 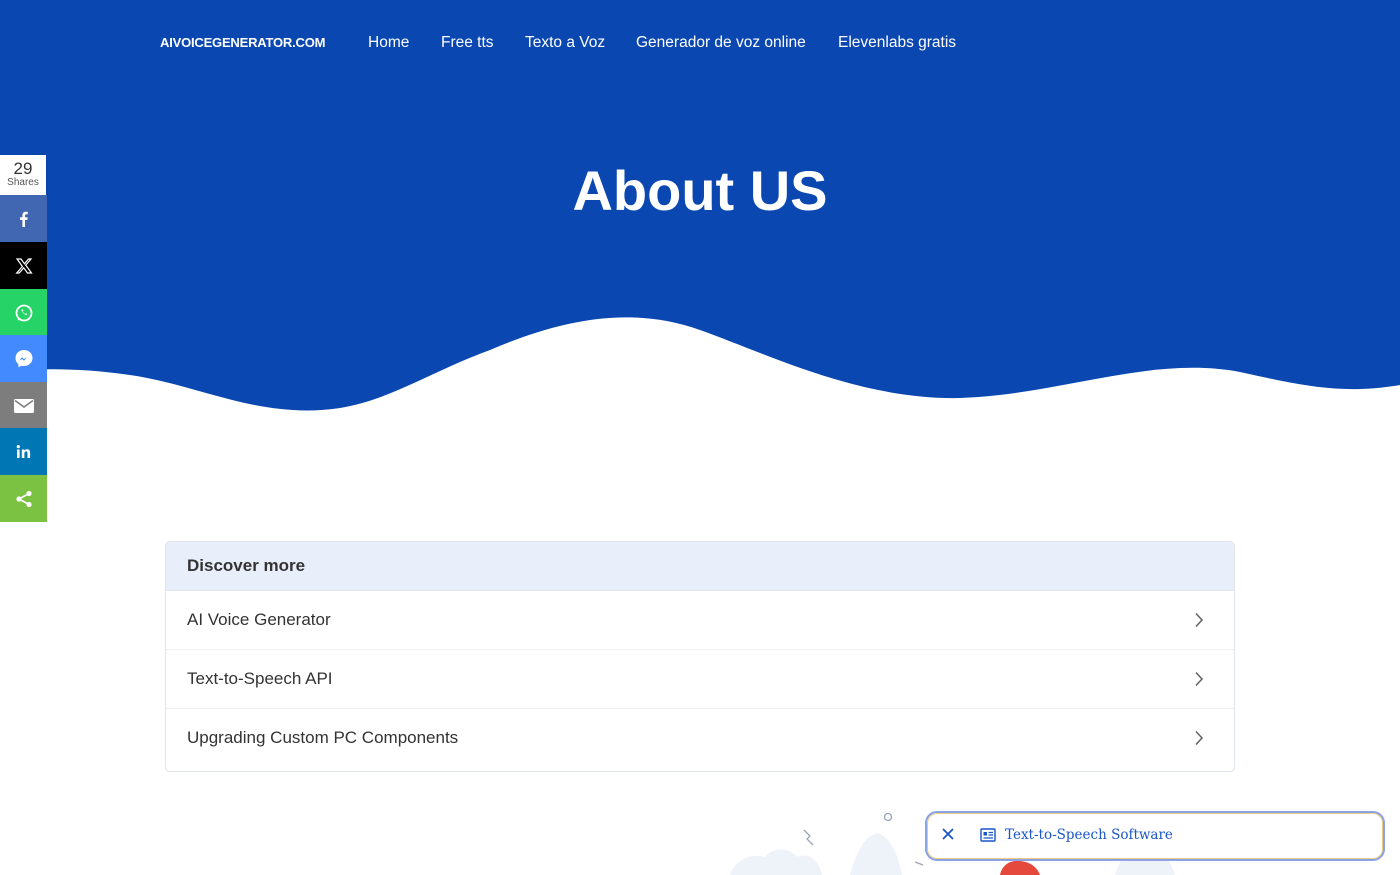 I want to click on discover-item-tts-api: Text-to-Speech API, so click(x=700, y=679).